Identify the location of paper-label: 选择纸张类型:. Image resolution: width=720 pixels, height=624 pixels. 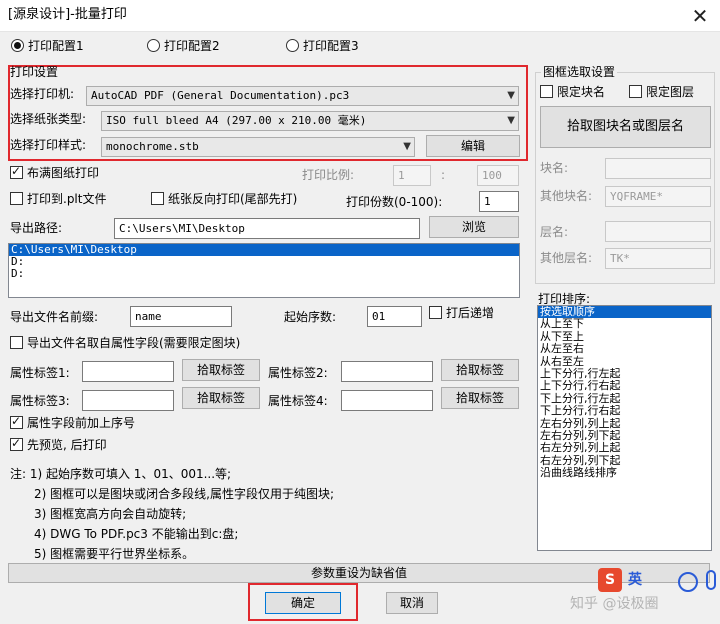
(48, 119).